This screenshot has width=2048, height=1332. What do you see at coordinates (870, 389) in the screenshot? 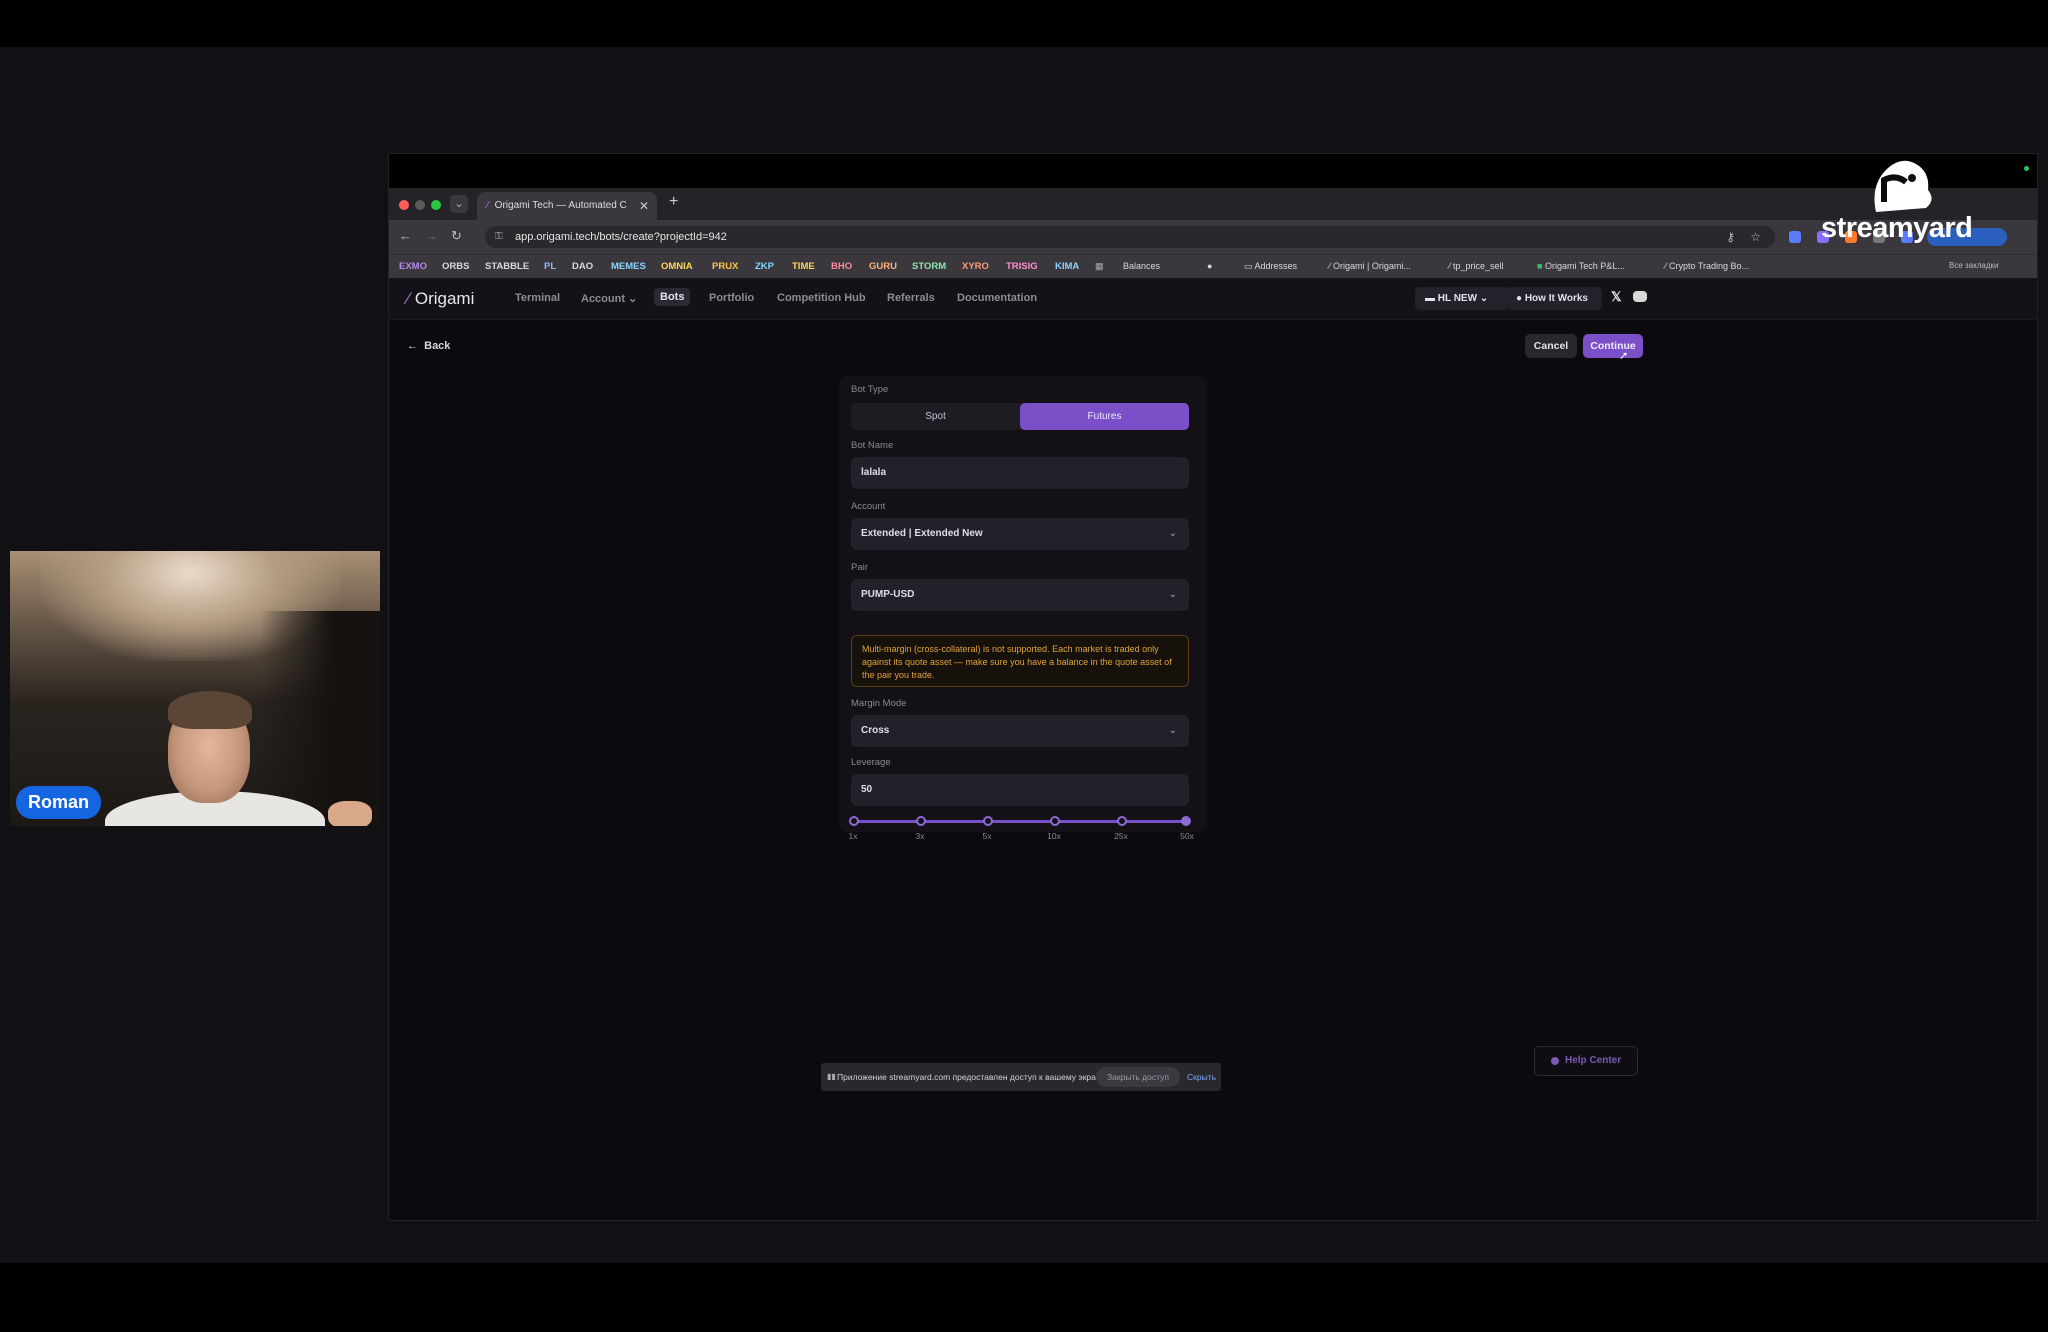
I see `bot-type-label: Bot Type` at bounding box center [870, 389].